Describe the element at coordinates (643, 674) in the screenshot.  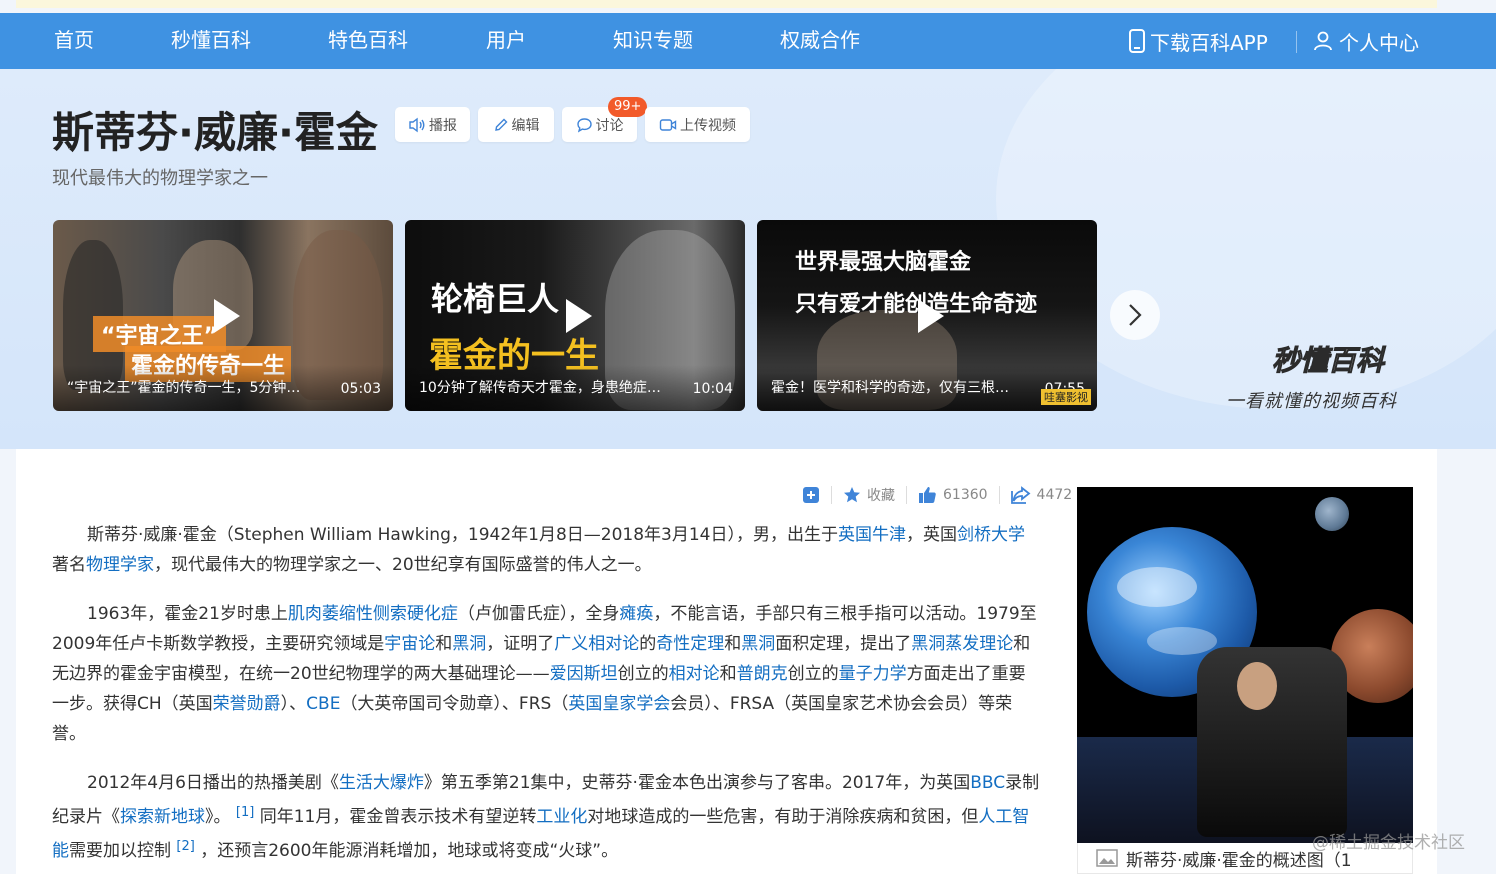
I see `paragraph-text: 创立的` at that location.